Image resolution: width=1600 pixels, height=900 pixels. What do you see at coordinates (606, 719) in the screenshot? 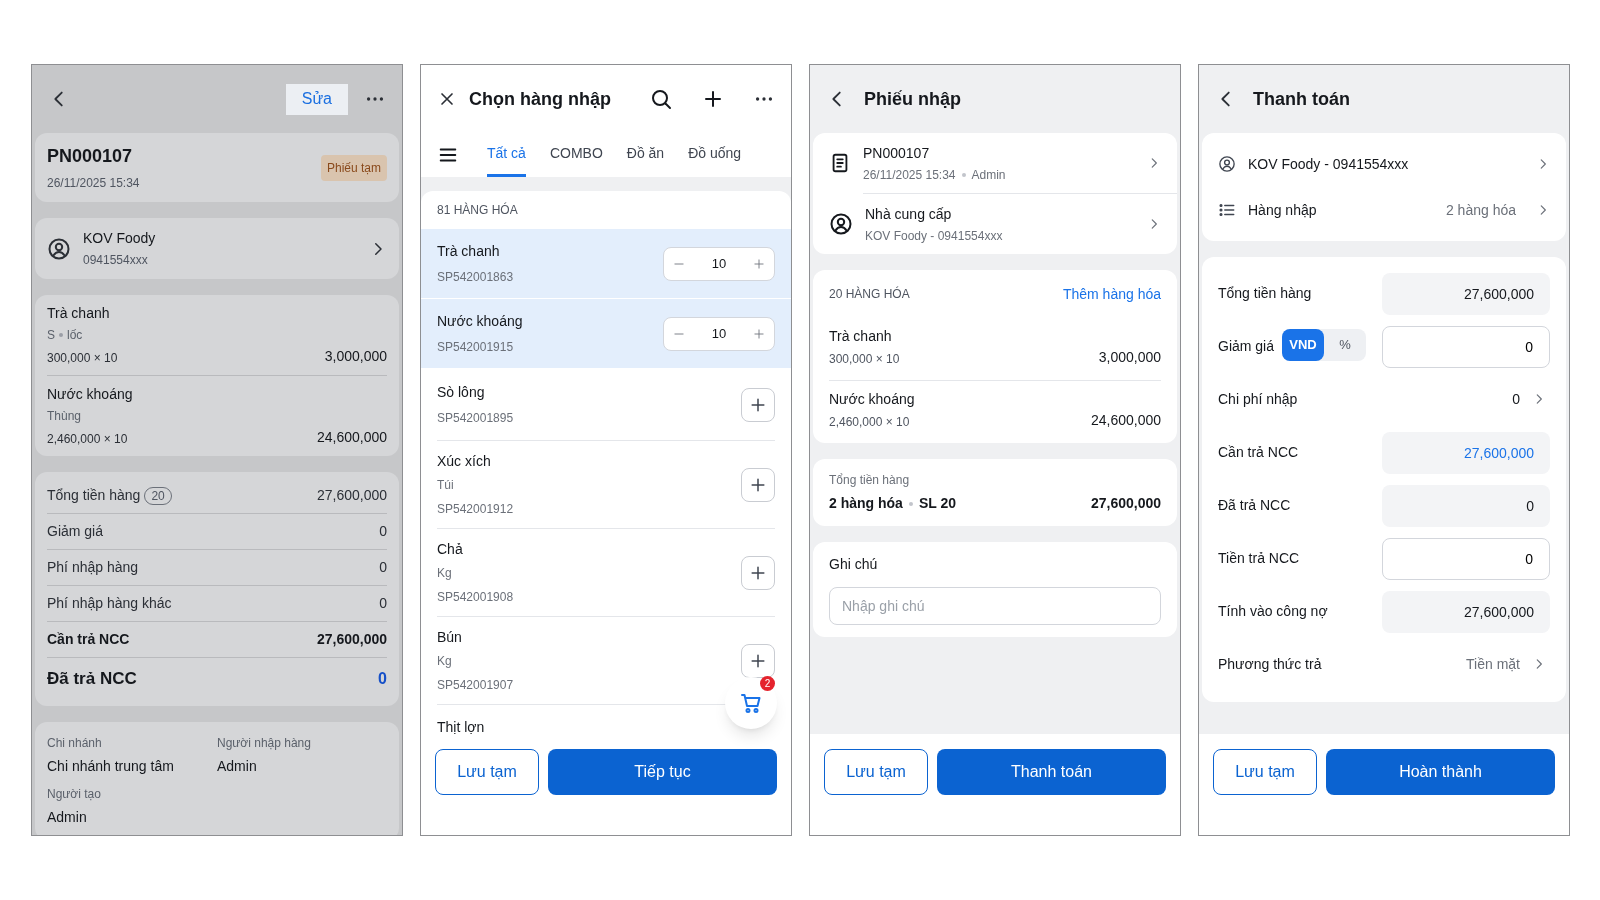
I see `product-row: Thịt lợn` at bounding box center [606, 719].